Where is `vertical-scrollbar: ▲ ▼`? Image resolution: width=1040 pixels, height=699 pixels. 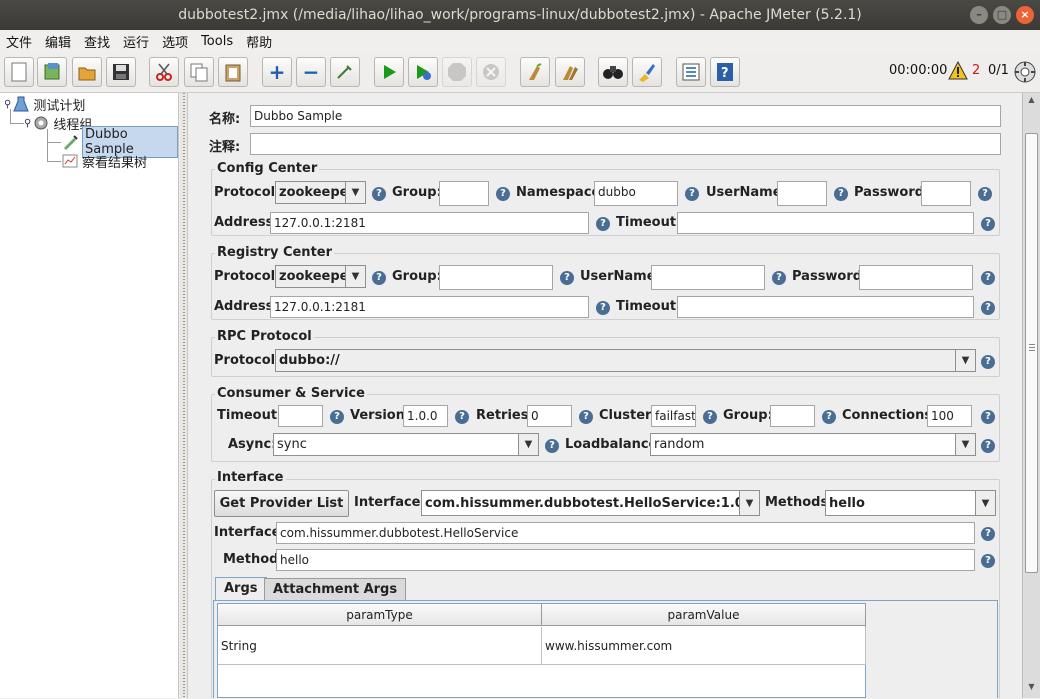
vertical-scrollbar: ▲ ▼ is located at coordinates (1031, 395).